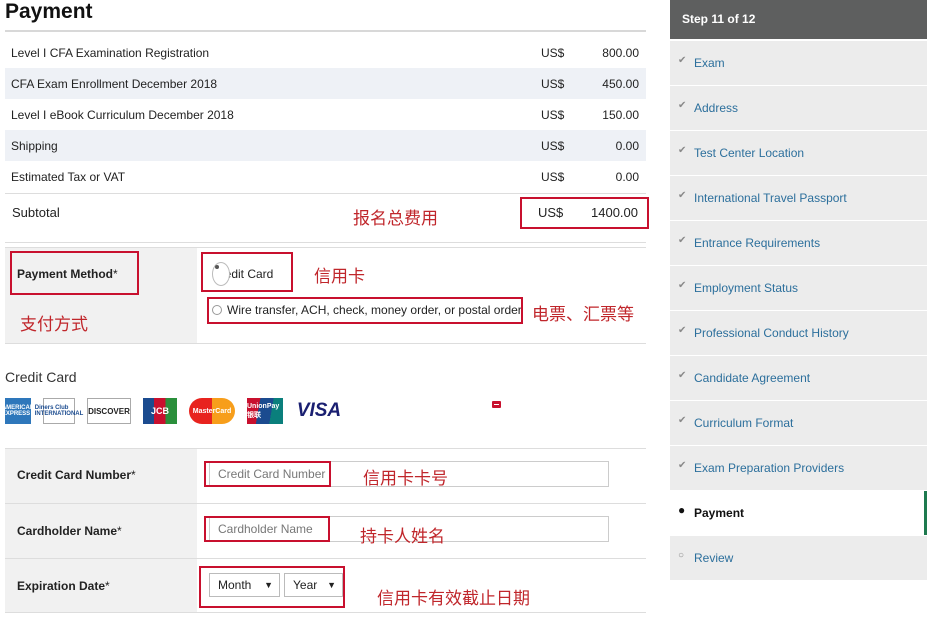 The image size is (927, 618). I want to click on sidebar-item-address: ✔ Address, so click(798, 108).